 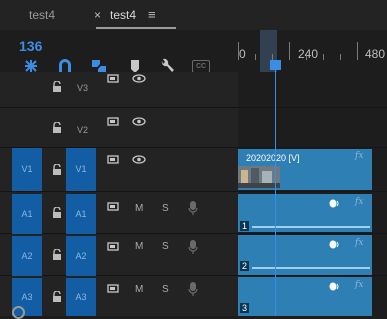 I want to click on zoom-scroll-handle, so click(x=18, y=312).